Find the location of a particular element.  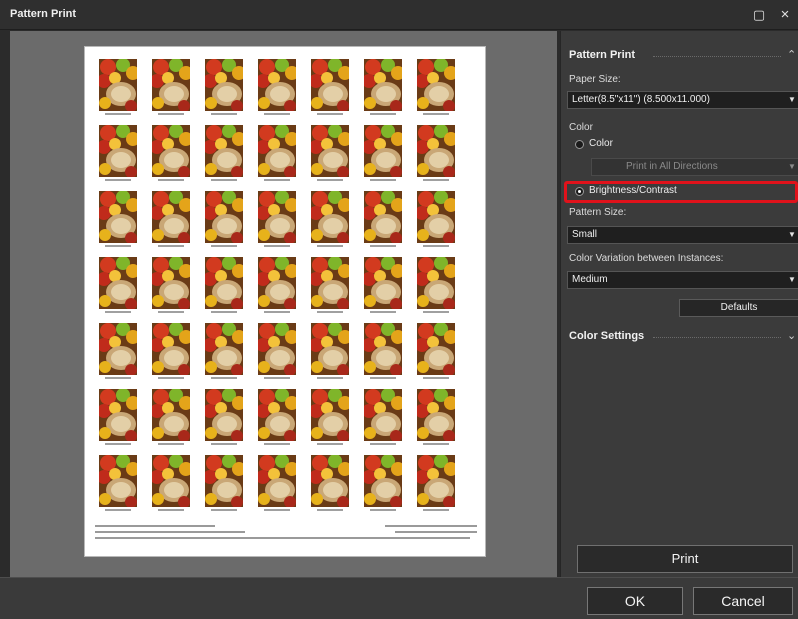

pattern-print-header-label: Pattern Print is located at coordinates (602, 55).